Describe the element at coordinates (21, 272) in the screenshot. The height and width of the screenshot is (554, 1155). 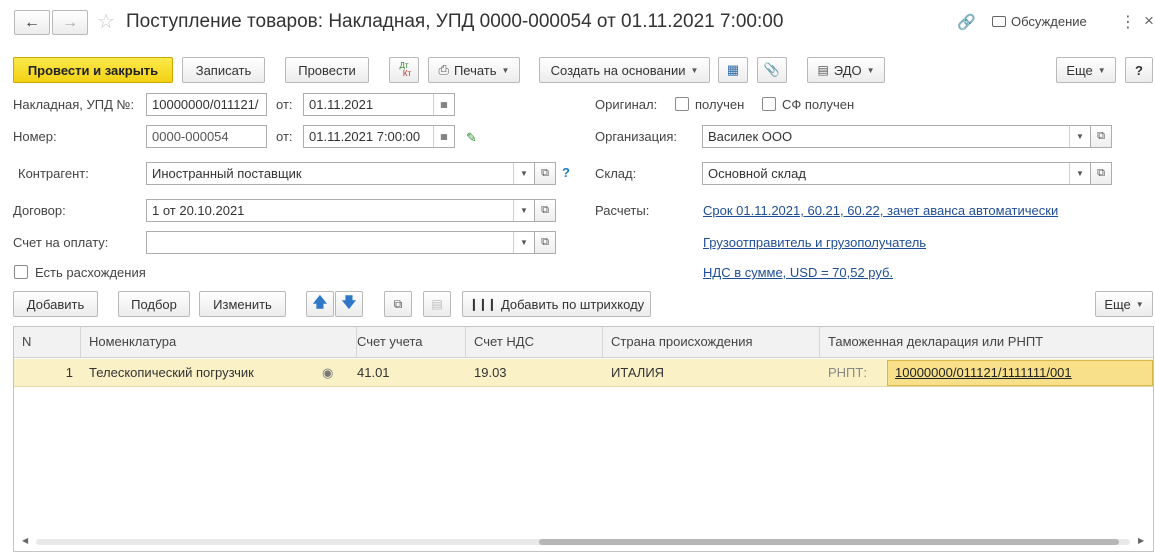
I see `discrepancy-checkbox` at that location.